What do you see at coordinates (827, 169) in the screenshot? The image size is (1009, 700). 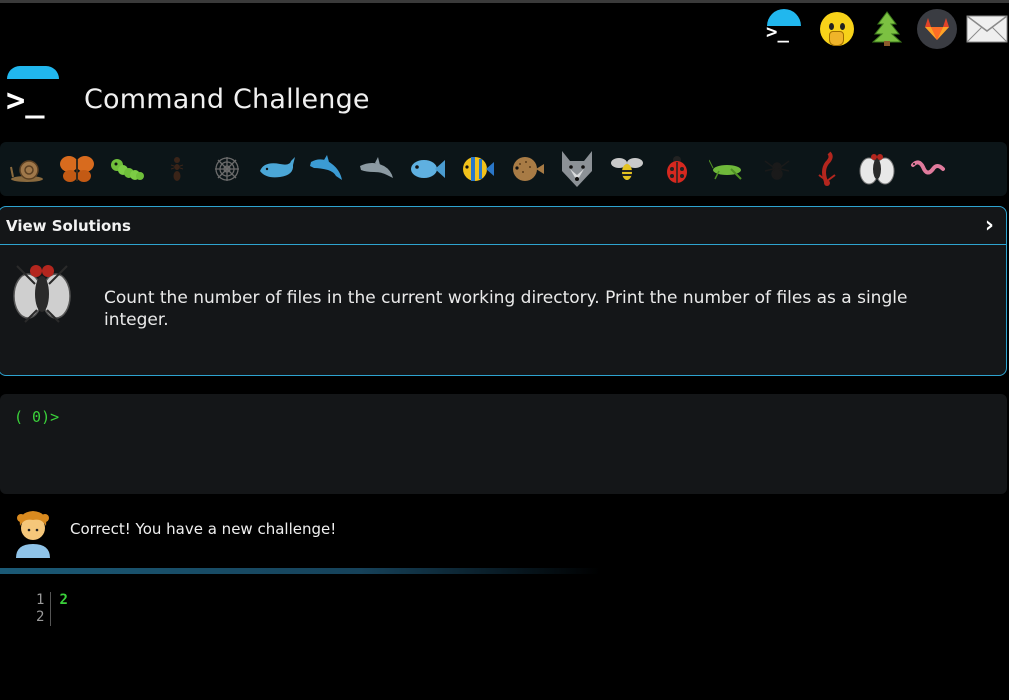 I see `scorpion-icon` at bounding box center [827, 169].